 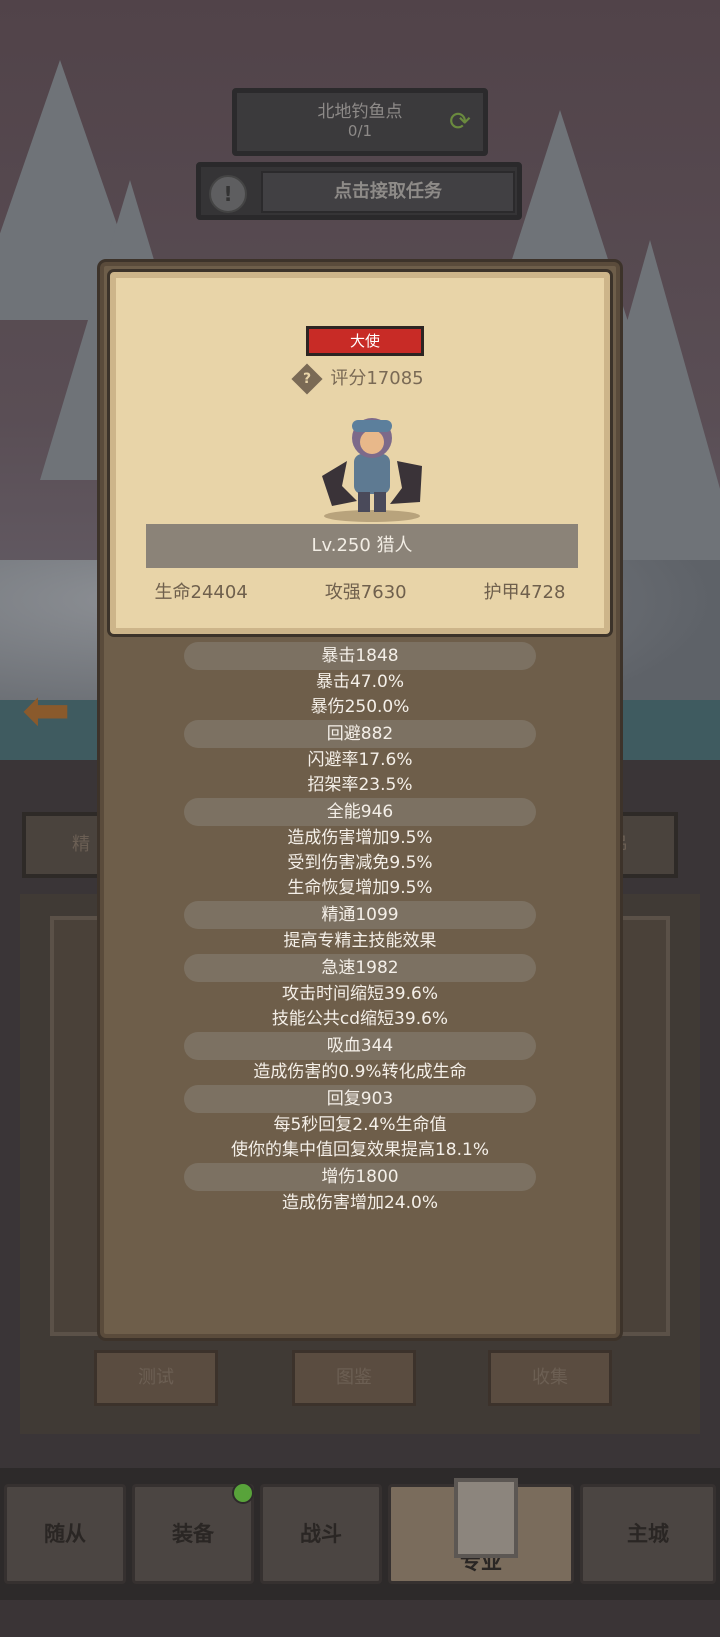 I want to click on nav-battle: 战斗, so click(x=321, y=1534).